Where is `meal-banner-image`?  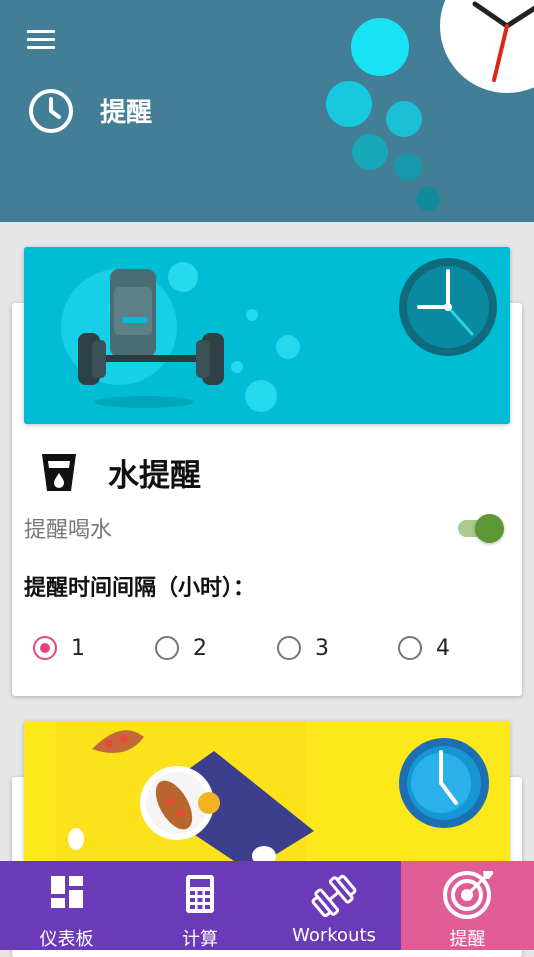
meal-banner-image is located at coordinates (267, 796).